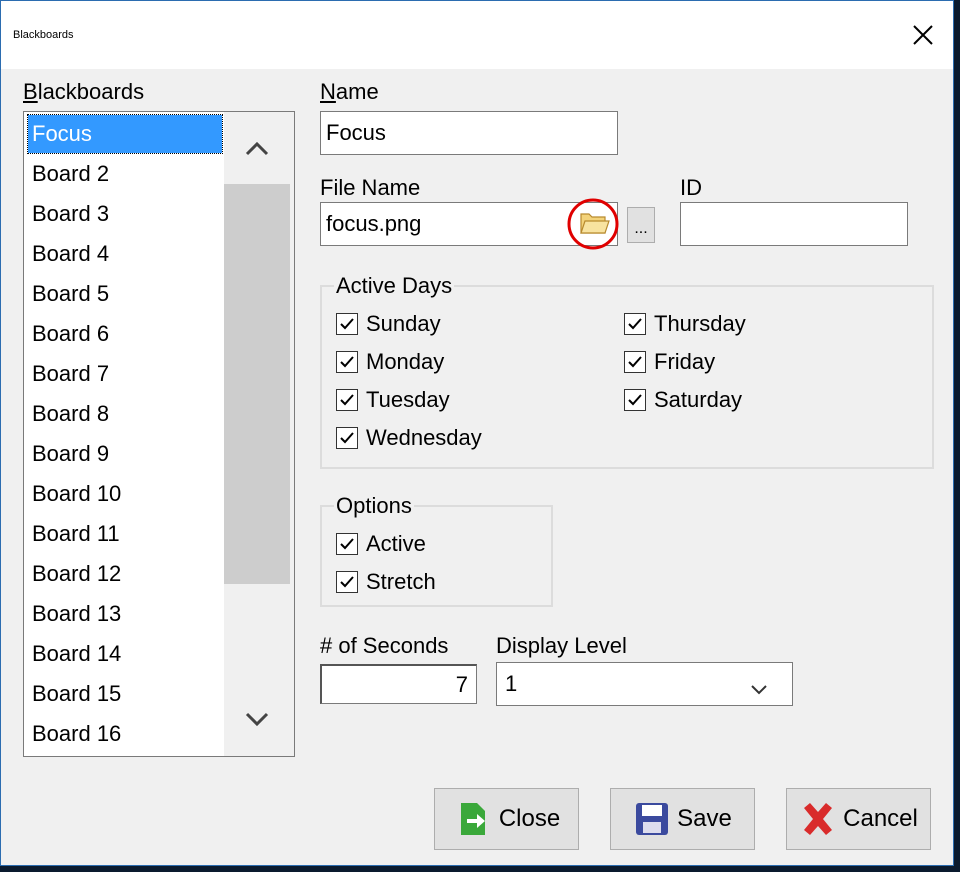 The height and width of the screenshot is (872, 960). What do you see at coordinates (374, 506) in the screenshot?
I see `options-title: Options` at bounding box center [374, 506].